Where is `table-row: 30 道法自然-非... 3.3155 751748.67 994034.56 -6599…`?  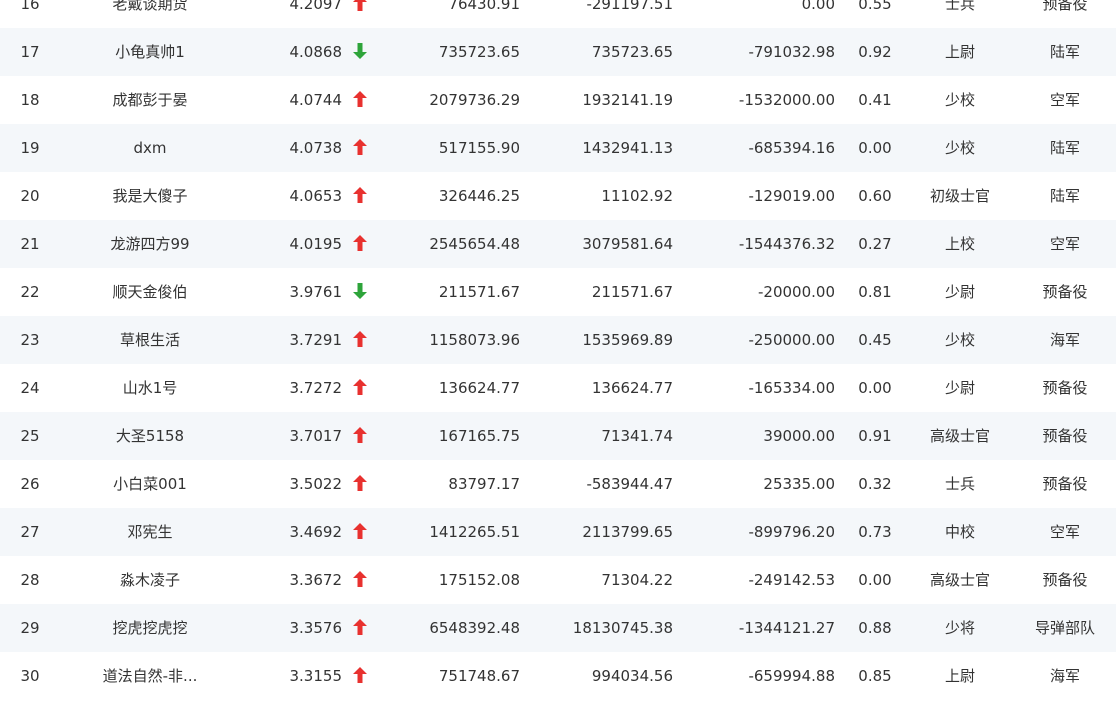
table-row: 30 道法自然-非... 3.3155 751748.67 994034.56 -6599… is located at coordinates (558, 676).